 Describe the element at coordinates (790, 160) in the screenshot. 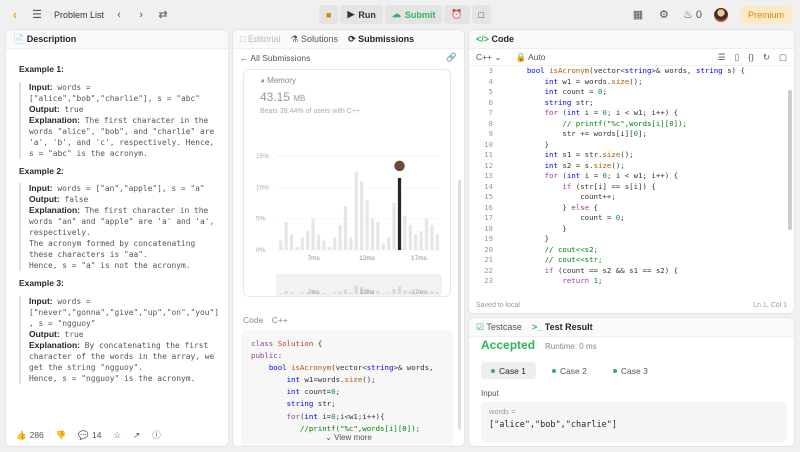

I see `editor-scrollbar` at that location.